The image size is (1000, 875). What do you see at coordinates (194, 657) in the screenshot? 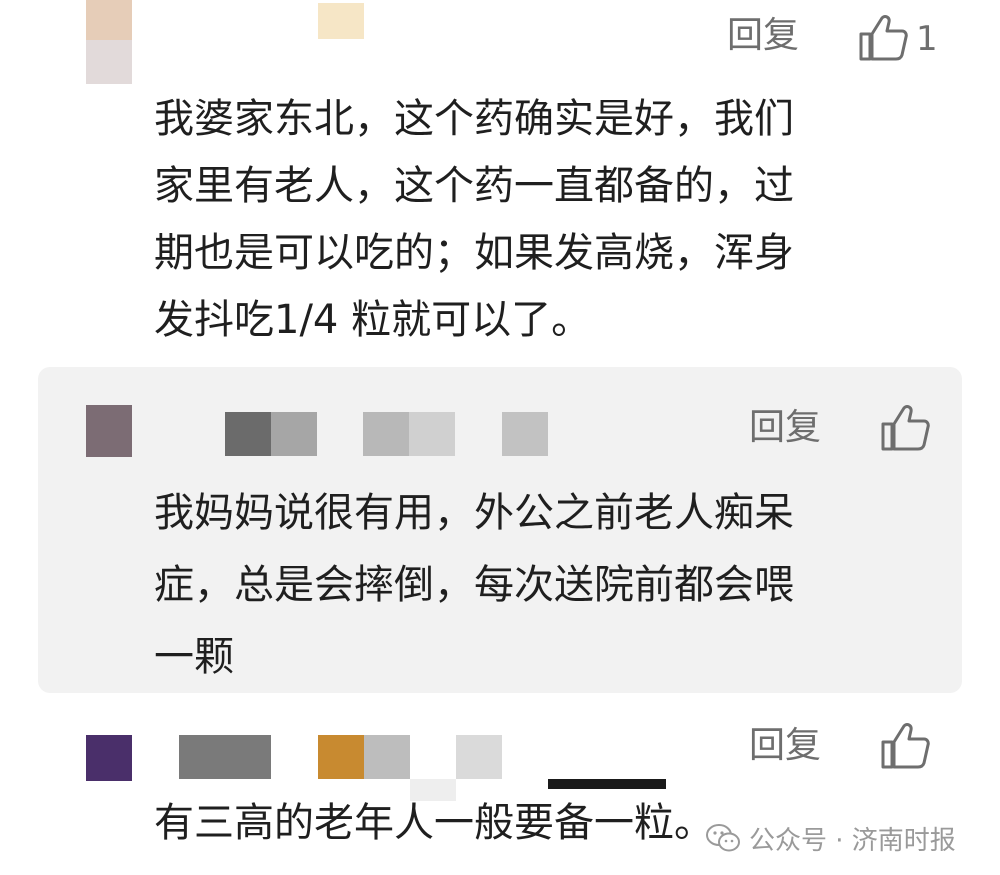
I see `comment-line: 一颗` at bounding box center [194, 657].